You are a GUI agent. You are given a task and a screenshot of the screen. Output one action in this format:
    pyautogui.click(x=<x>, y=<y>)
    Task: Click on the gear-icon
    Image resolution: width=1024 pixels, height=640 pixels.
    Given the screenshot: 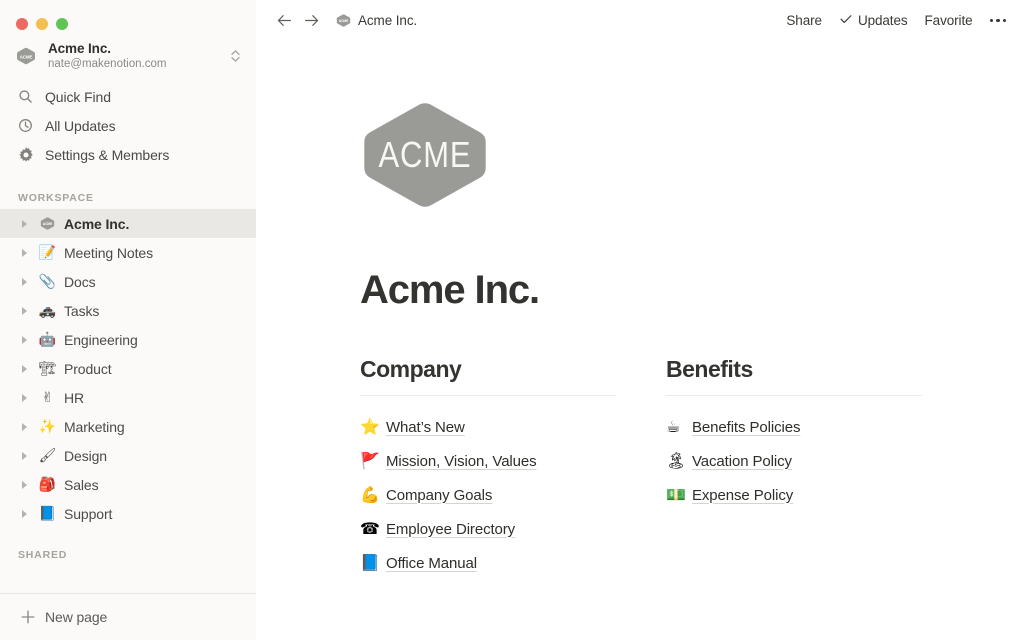 What is the action you would take?
    pyautogui.click(x=27, y=154)
    